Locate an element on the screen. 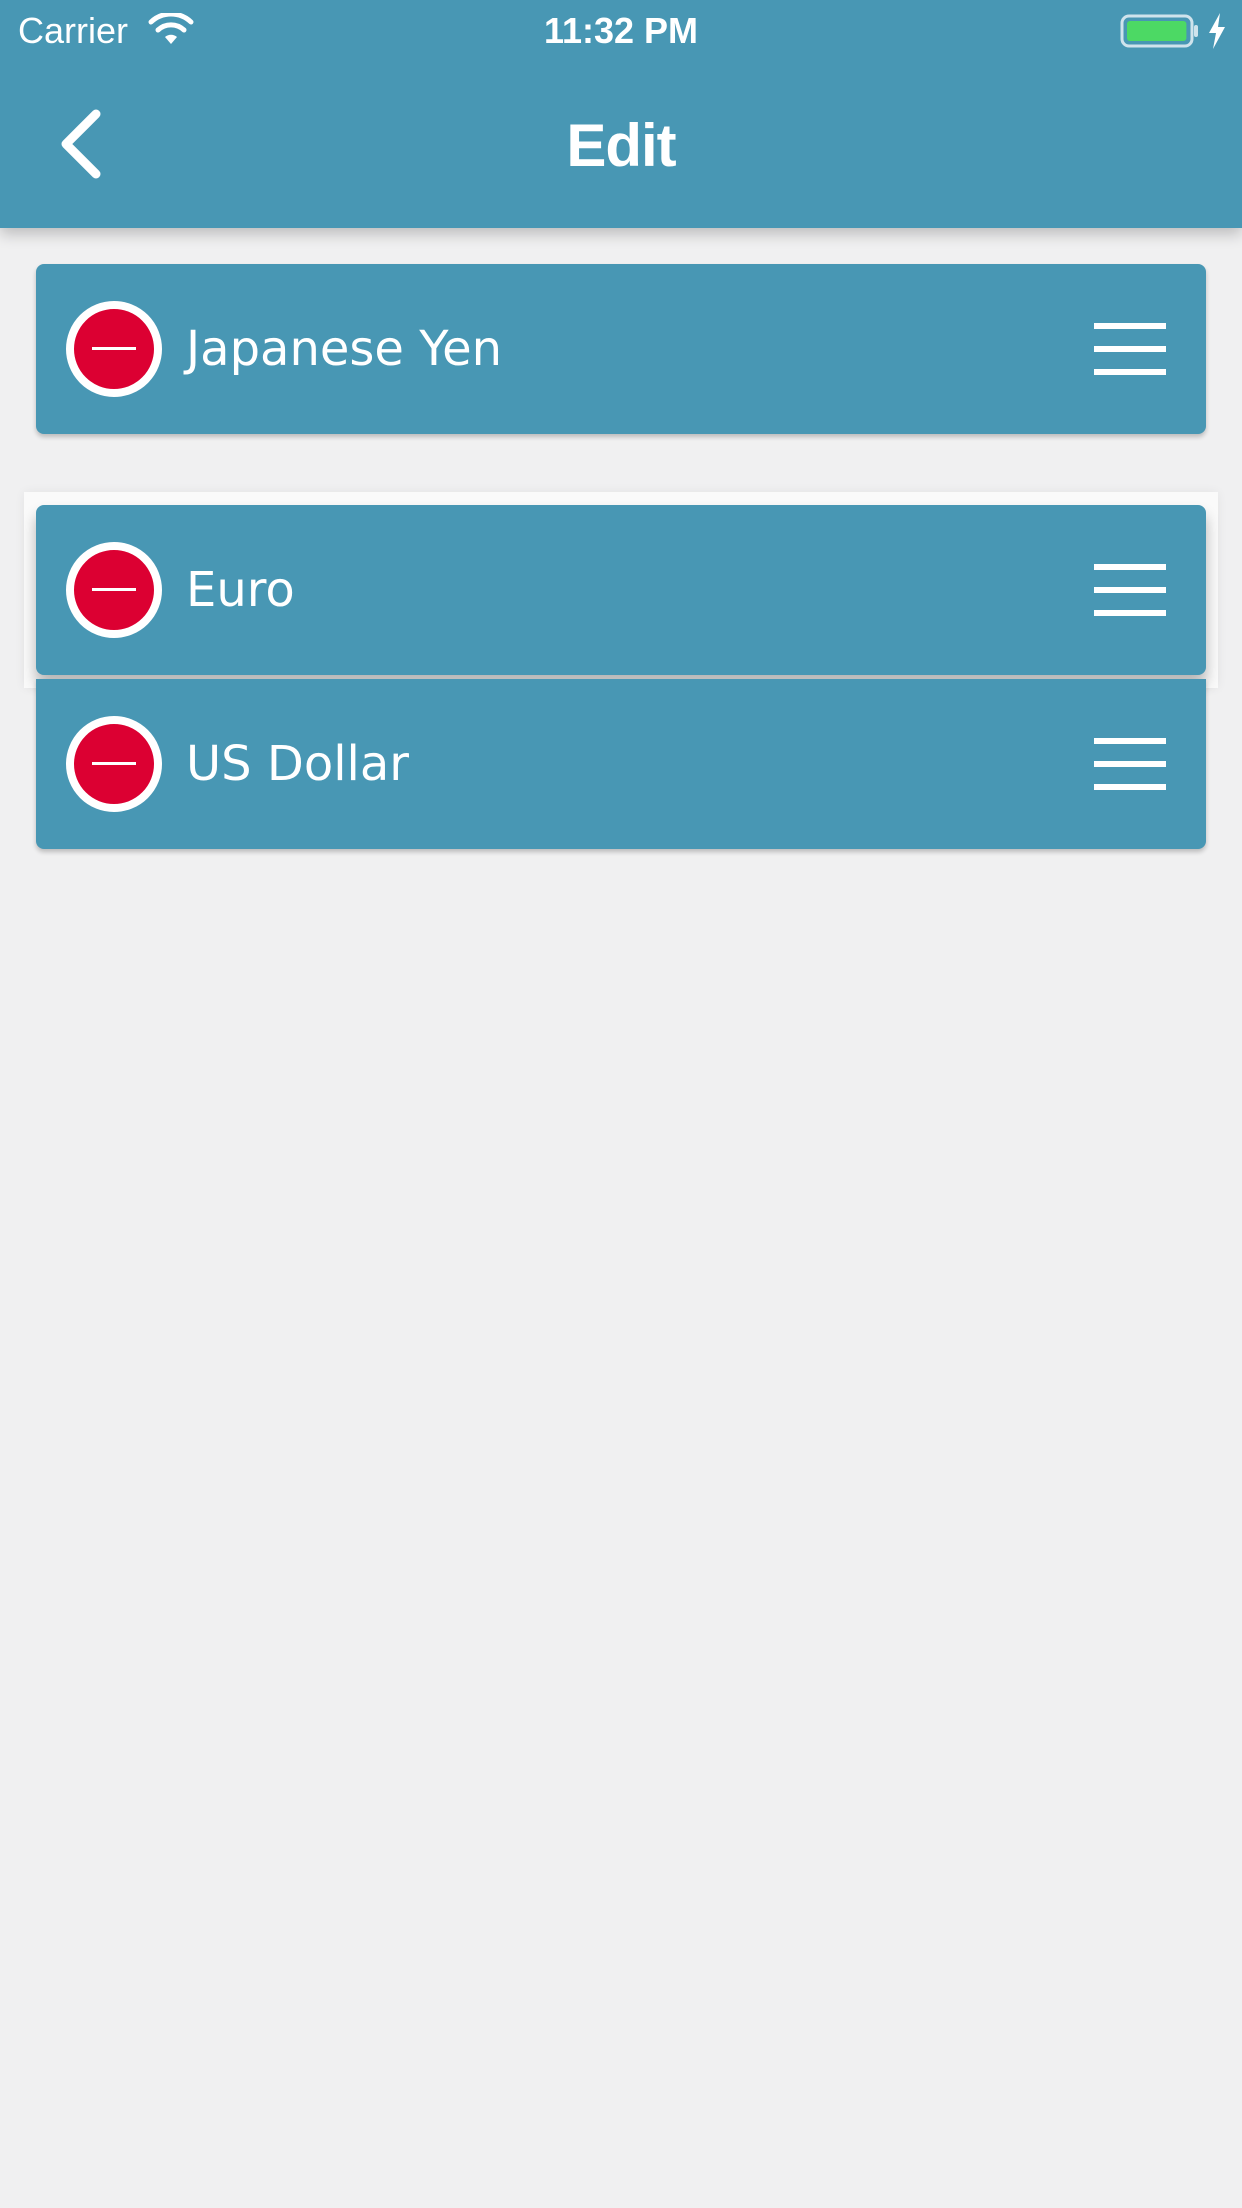  list-item-label: Euro is located at coordinates (240, 590).